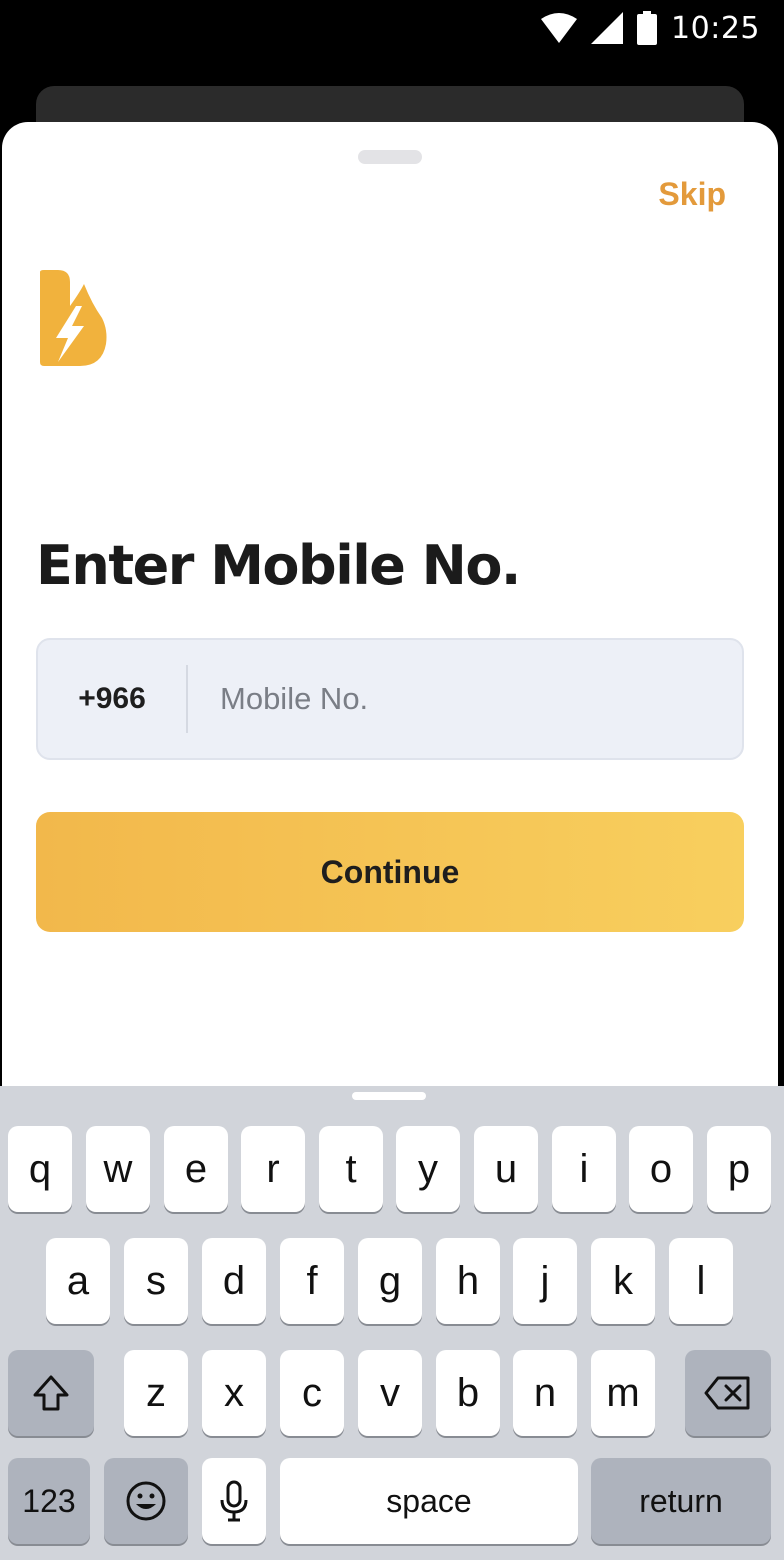 This screenshot has height=1560, width=784. What do you see at coordinates (661, 1169) in the screenshot?
I see `key-o: o` at bounding box center [661, 1169].